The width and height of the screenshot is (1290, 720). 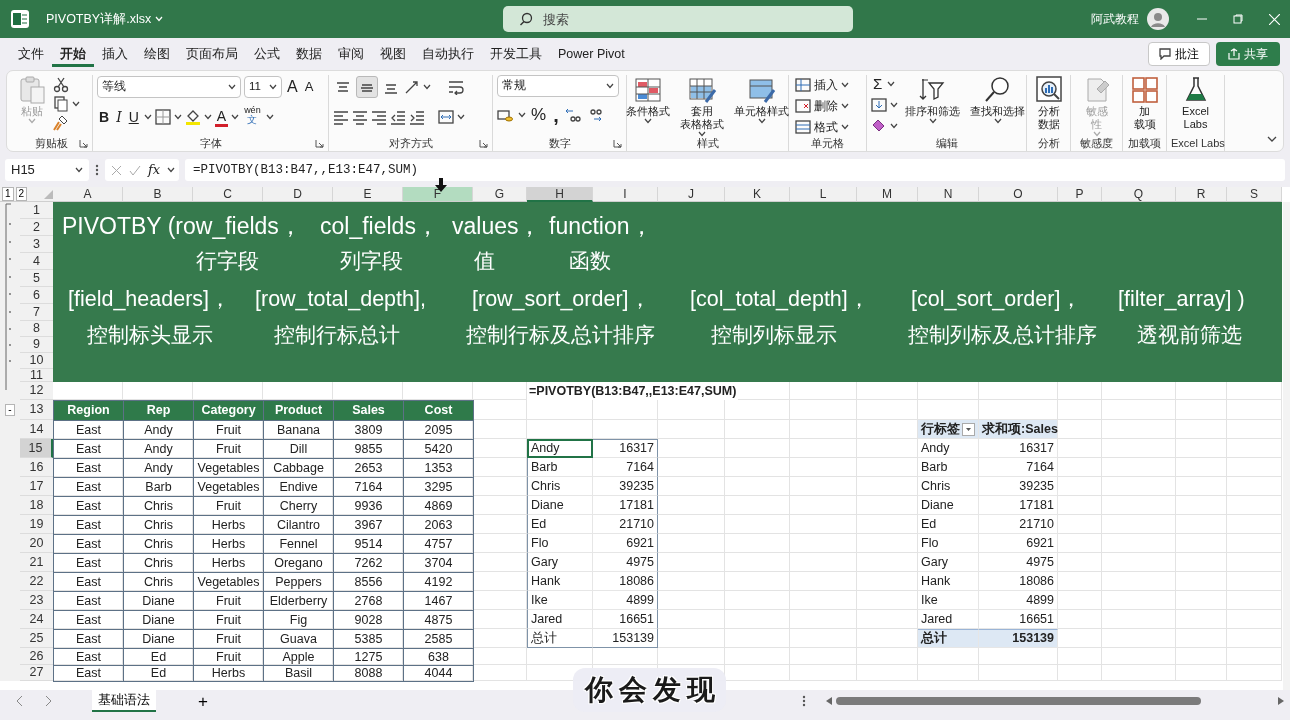 What do you see at coordinates (398, 117) in the screenshot?
I see `decrease-indent-icon` at bounding box center [398, 117].